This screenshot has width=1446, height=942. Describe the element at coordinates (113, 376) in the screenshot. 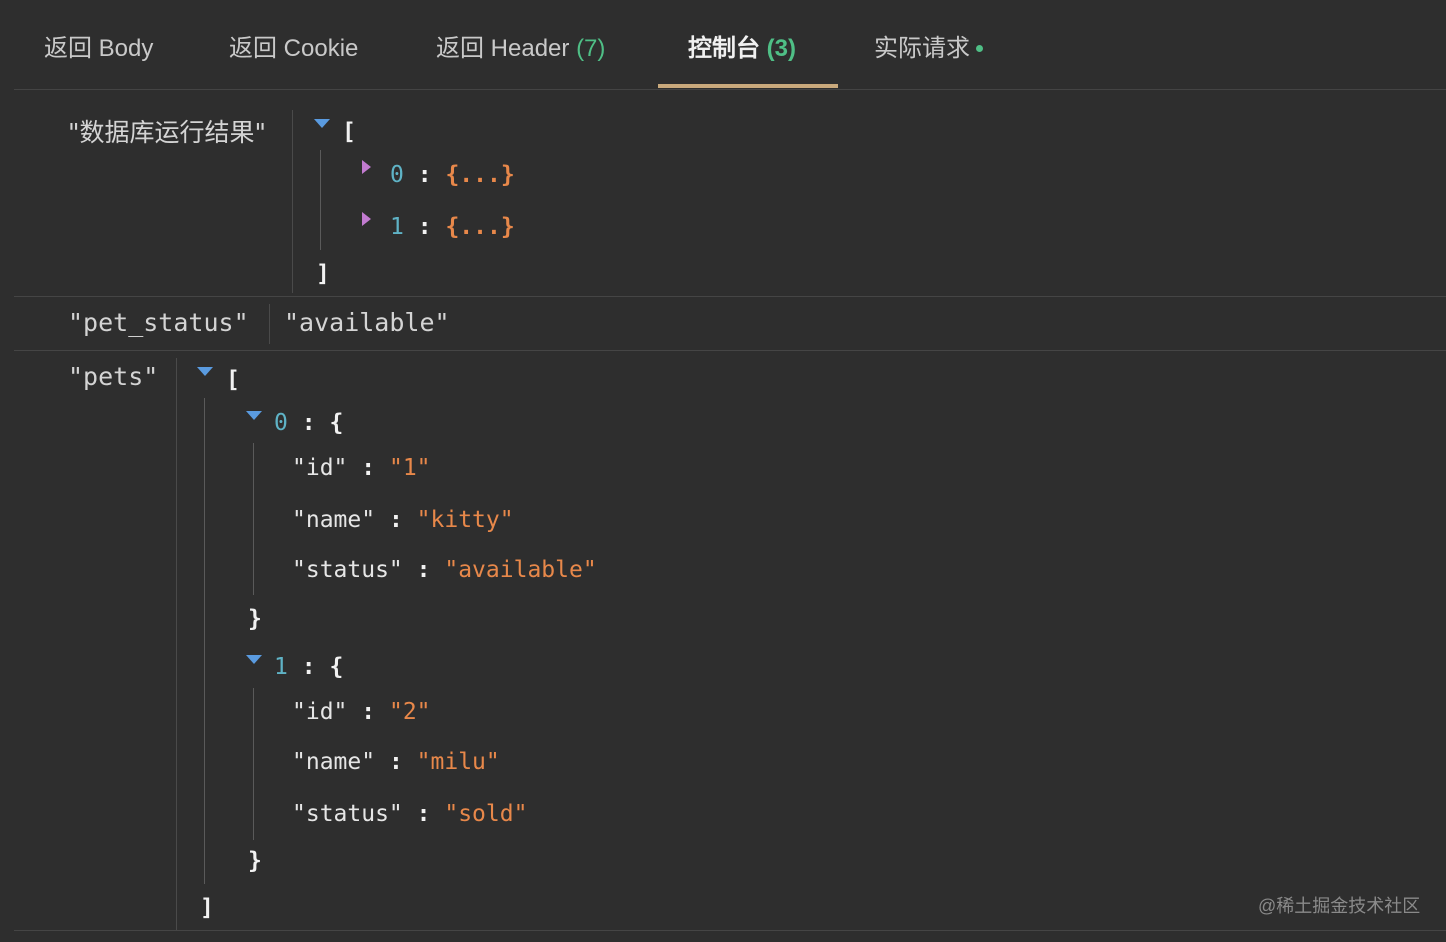

I see `row-key-pets: "pets"` at that location.